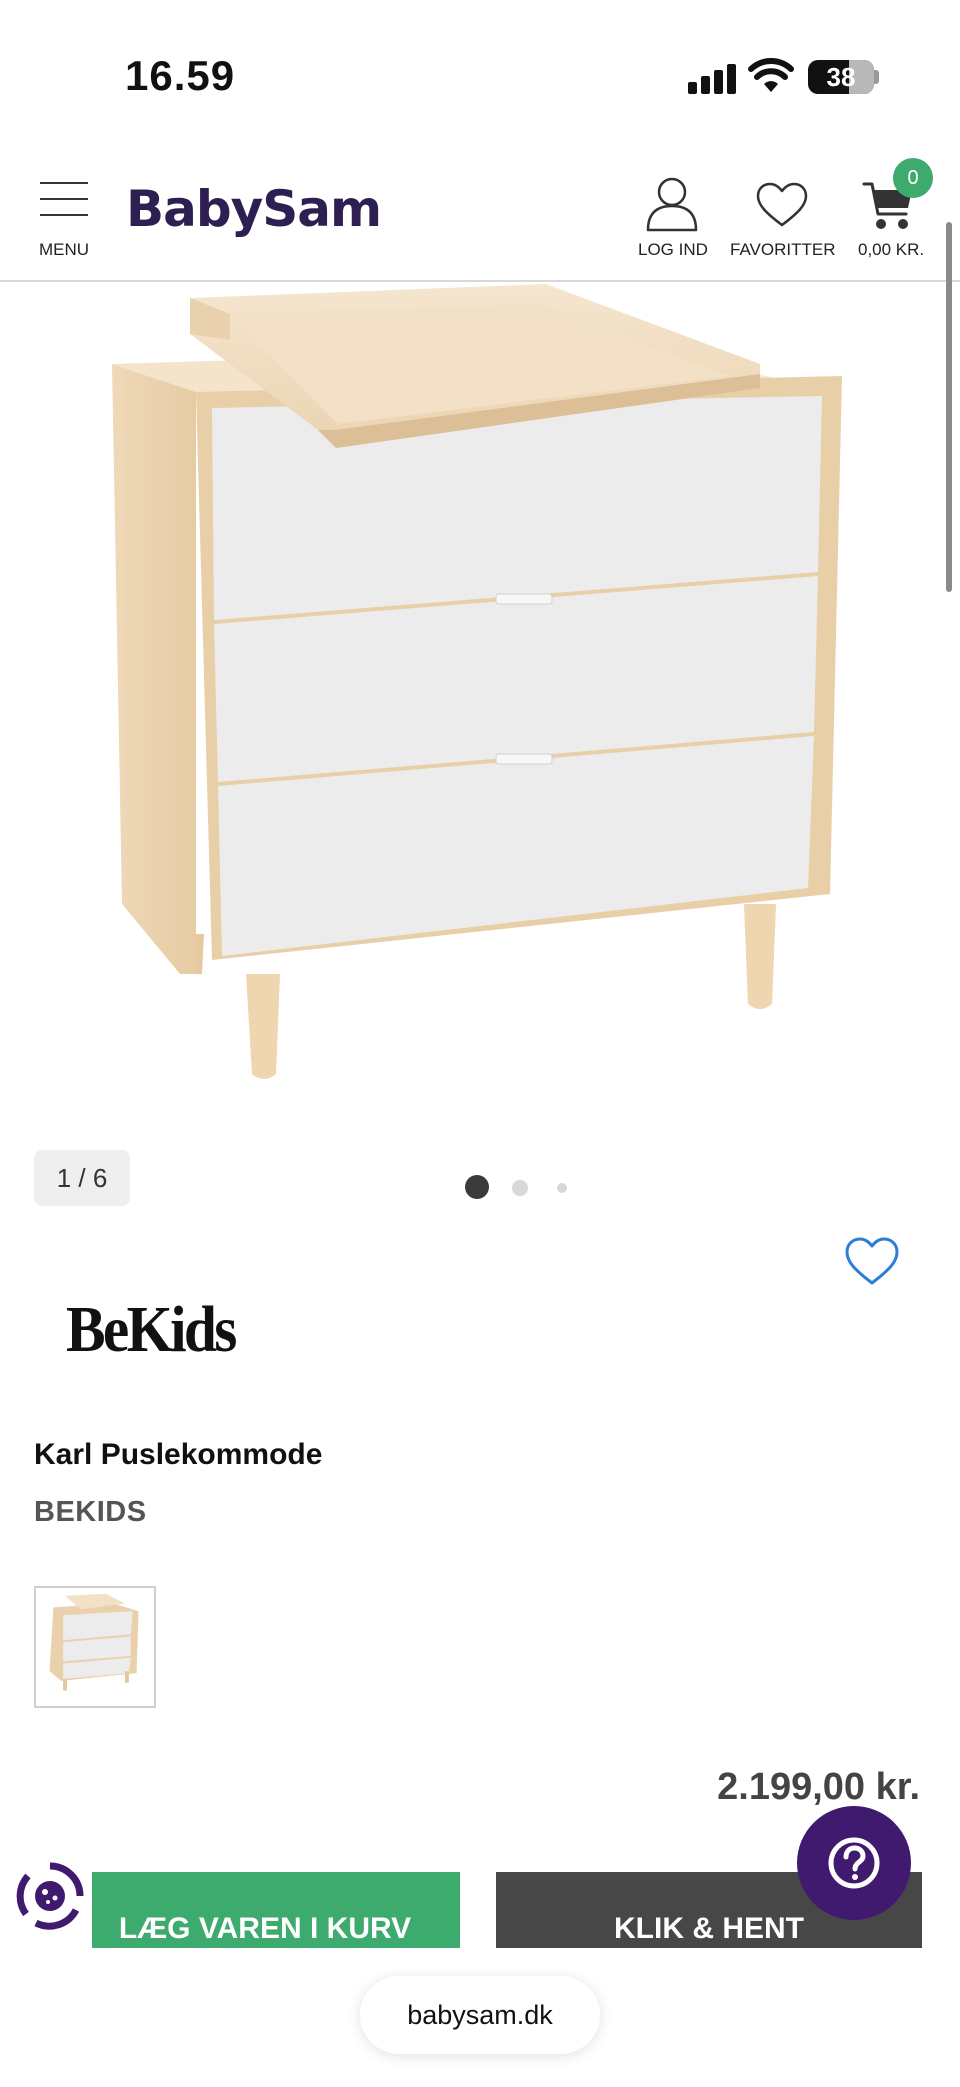  What do you see at coordinates (872, 1261) in the screenshot?
I see `add-to-favorites-heart-icon` at bounding box center [872, 1261].